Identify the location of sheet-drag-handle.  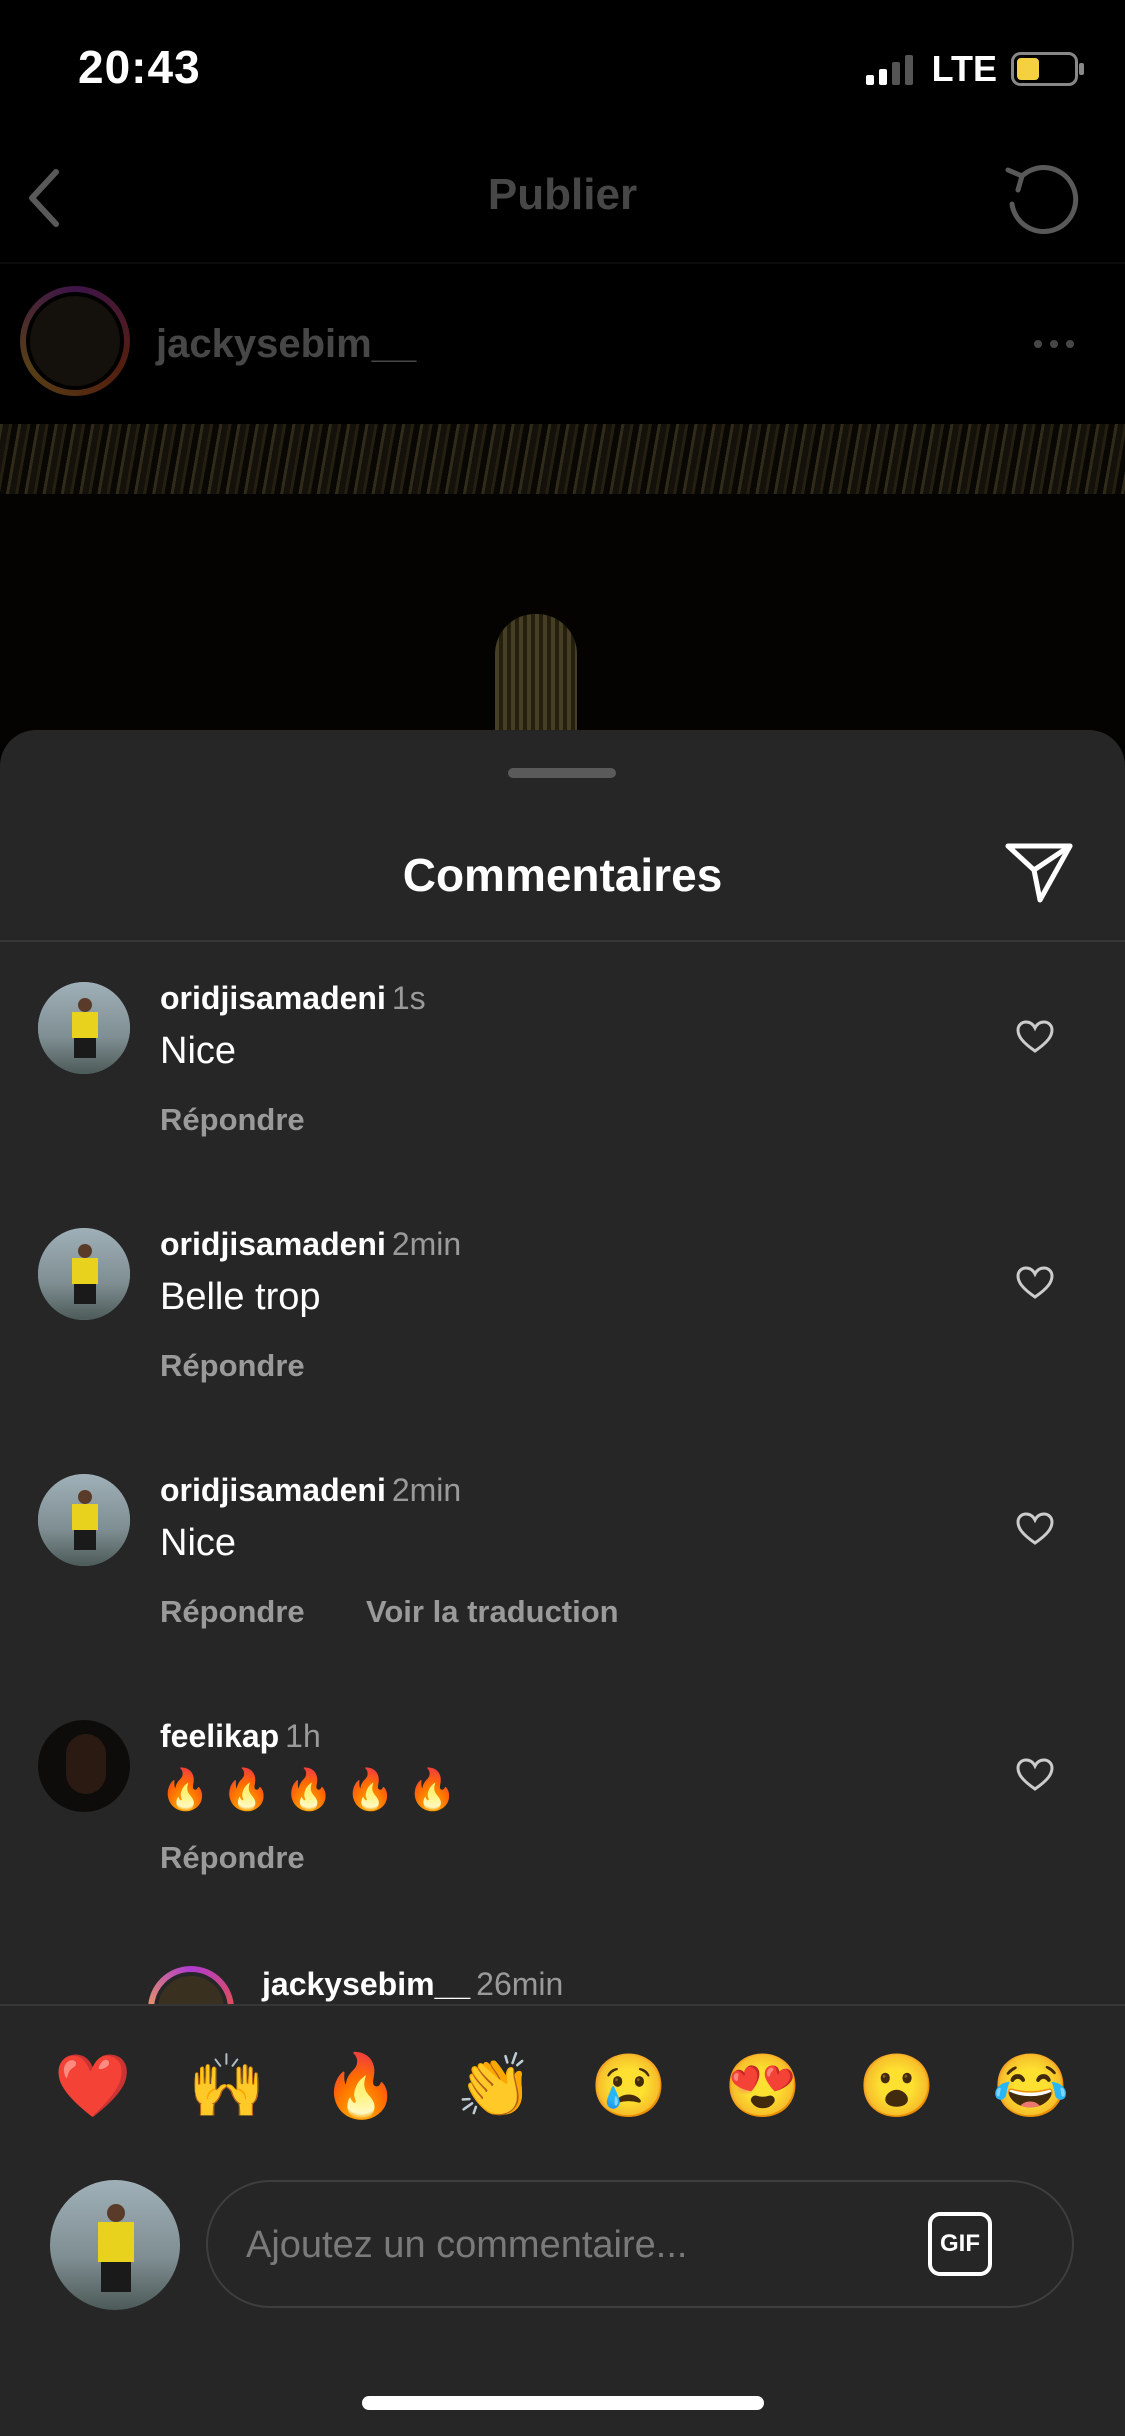
(562, 773).